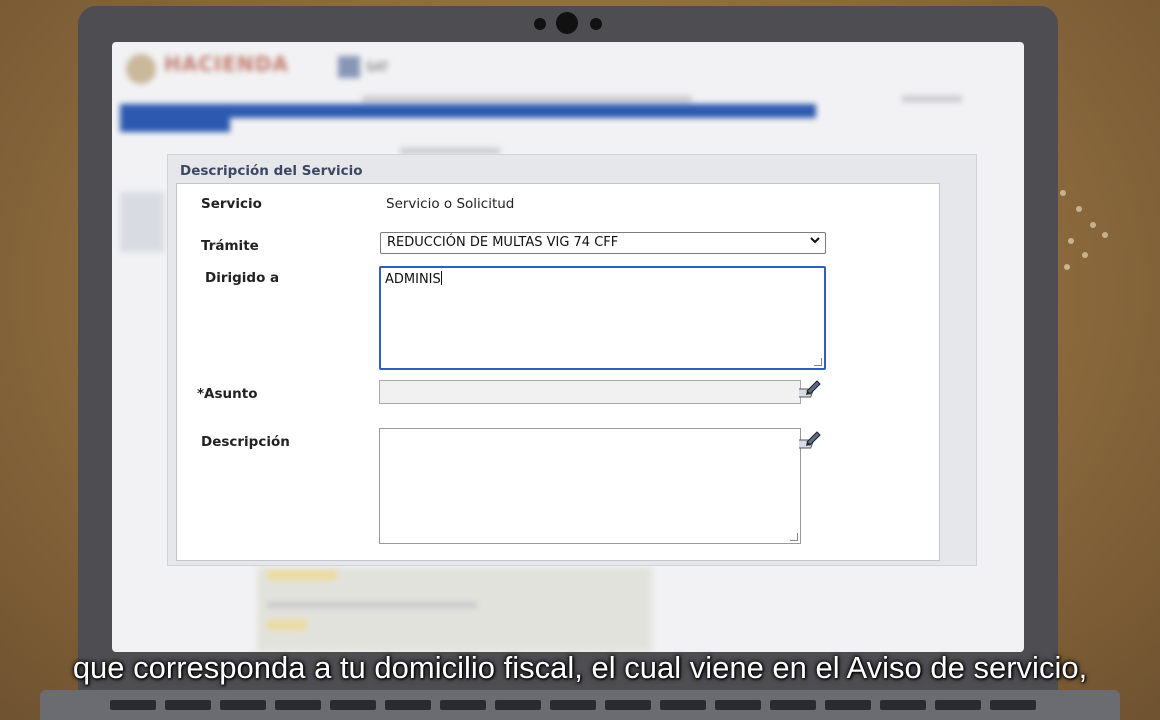 Image resolution: width=1160 pixels, height=720 pixels. I want to click on nav-bar-tab, so click(175, 125).